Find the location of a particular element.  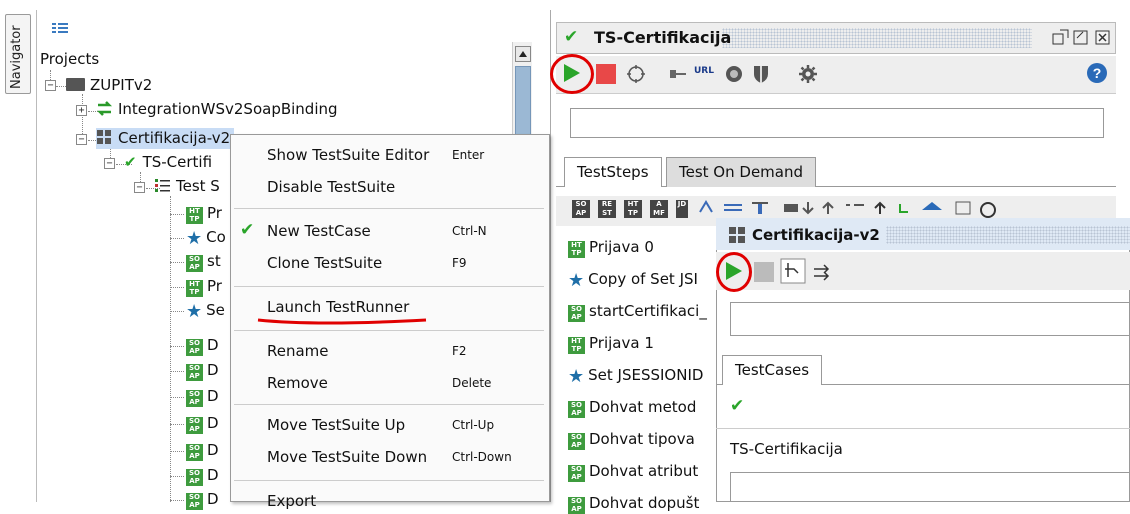

gauge-icon is located at coordinates (734, 74).